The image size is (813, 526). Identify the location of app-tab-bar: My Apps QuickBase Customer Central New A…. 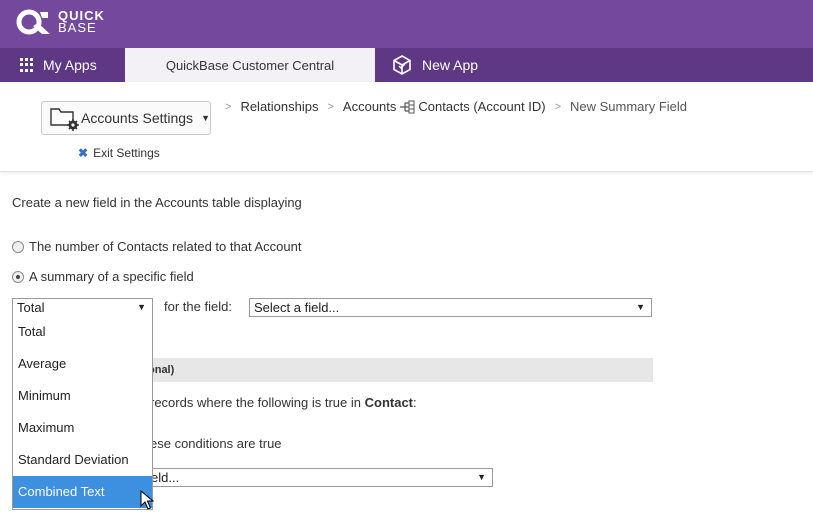
(406, 65).